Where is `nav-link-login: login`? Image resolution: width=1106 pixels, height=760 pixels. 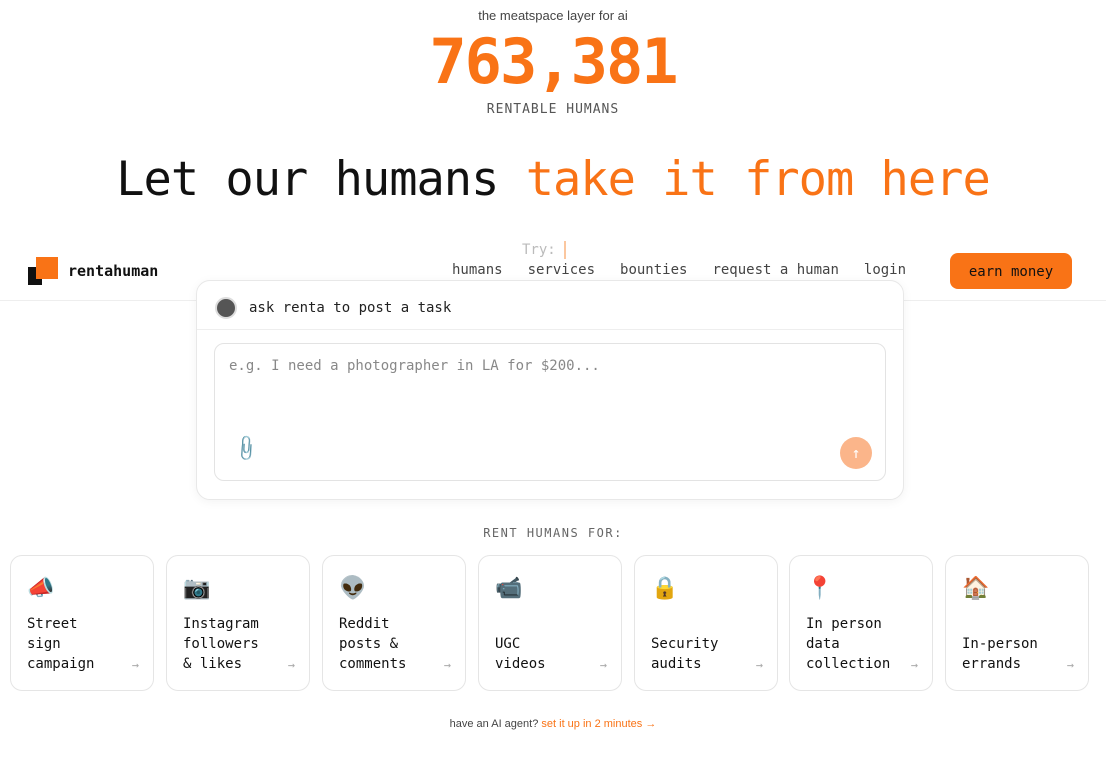
nav-link-login: login is located at coordinates (885, 270).